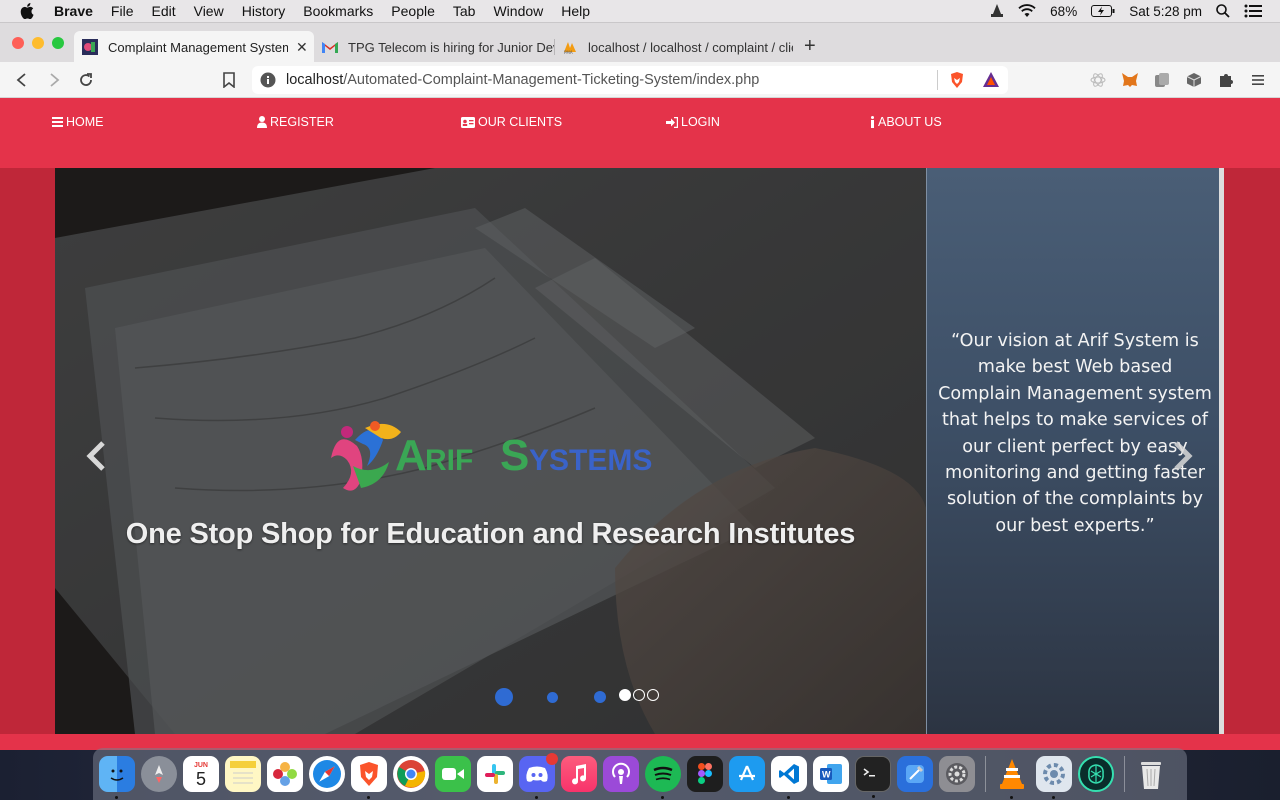 This screenshot has height=800, width=1280. I want to click on browser-menu-icon, so click(1258, 80).